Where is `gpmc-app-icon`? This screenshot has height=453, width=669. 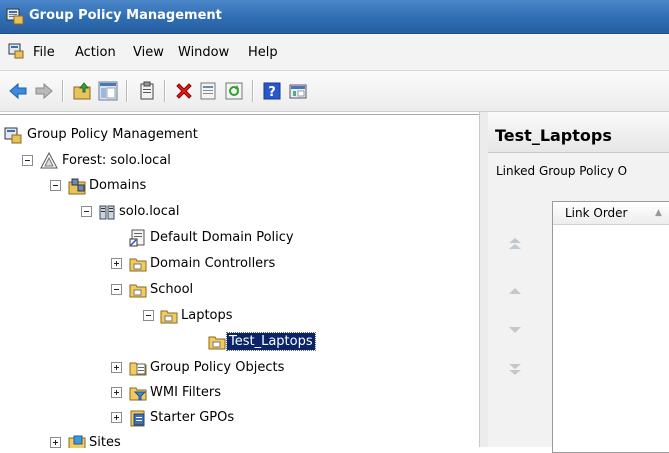
gpmc-app-icon is located at coordinates (15, 16).